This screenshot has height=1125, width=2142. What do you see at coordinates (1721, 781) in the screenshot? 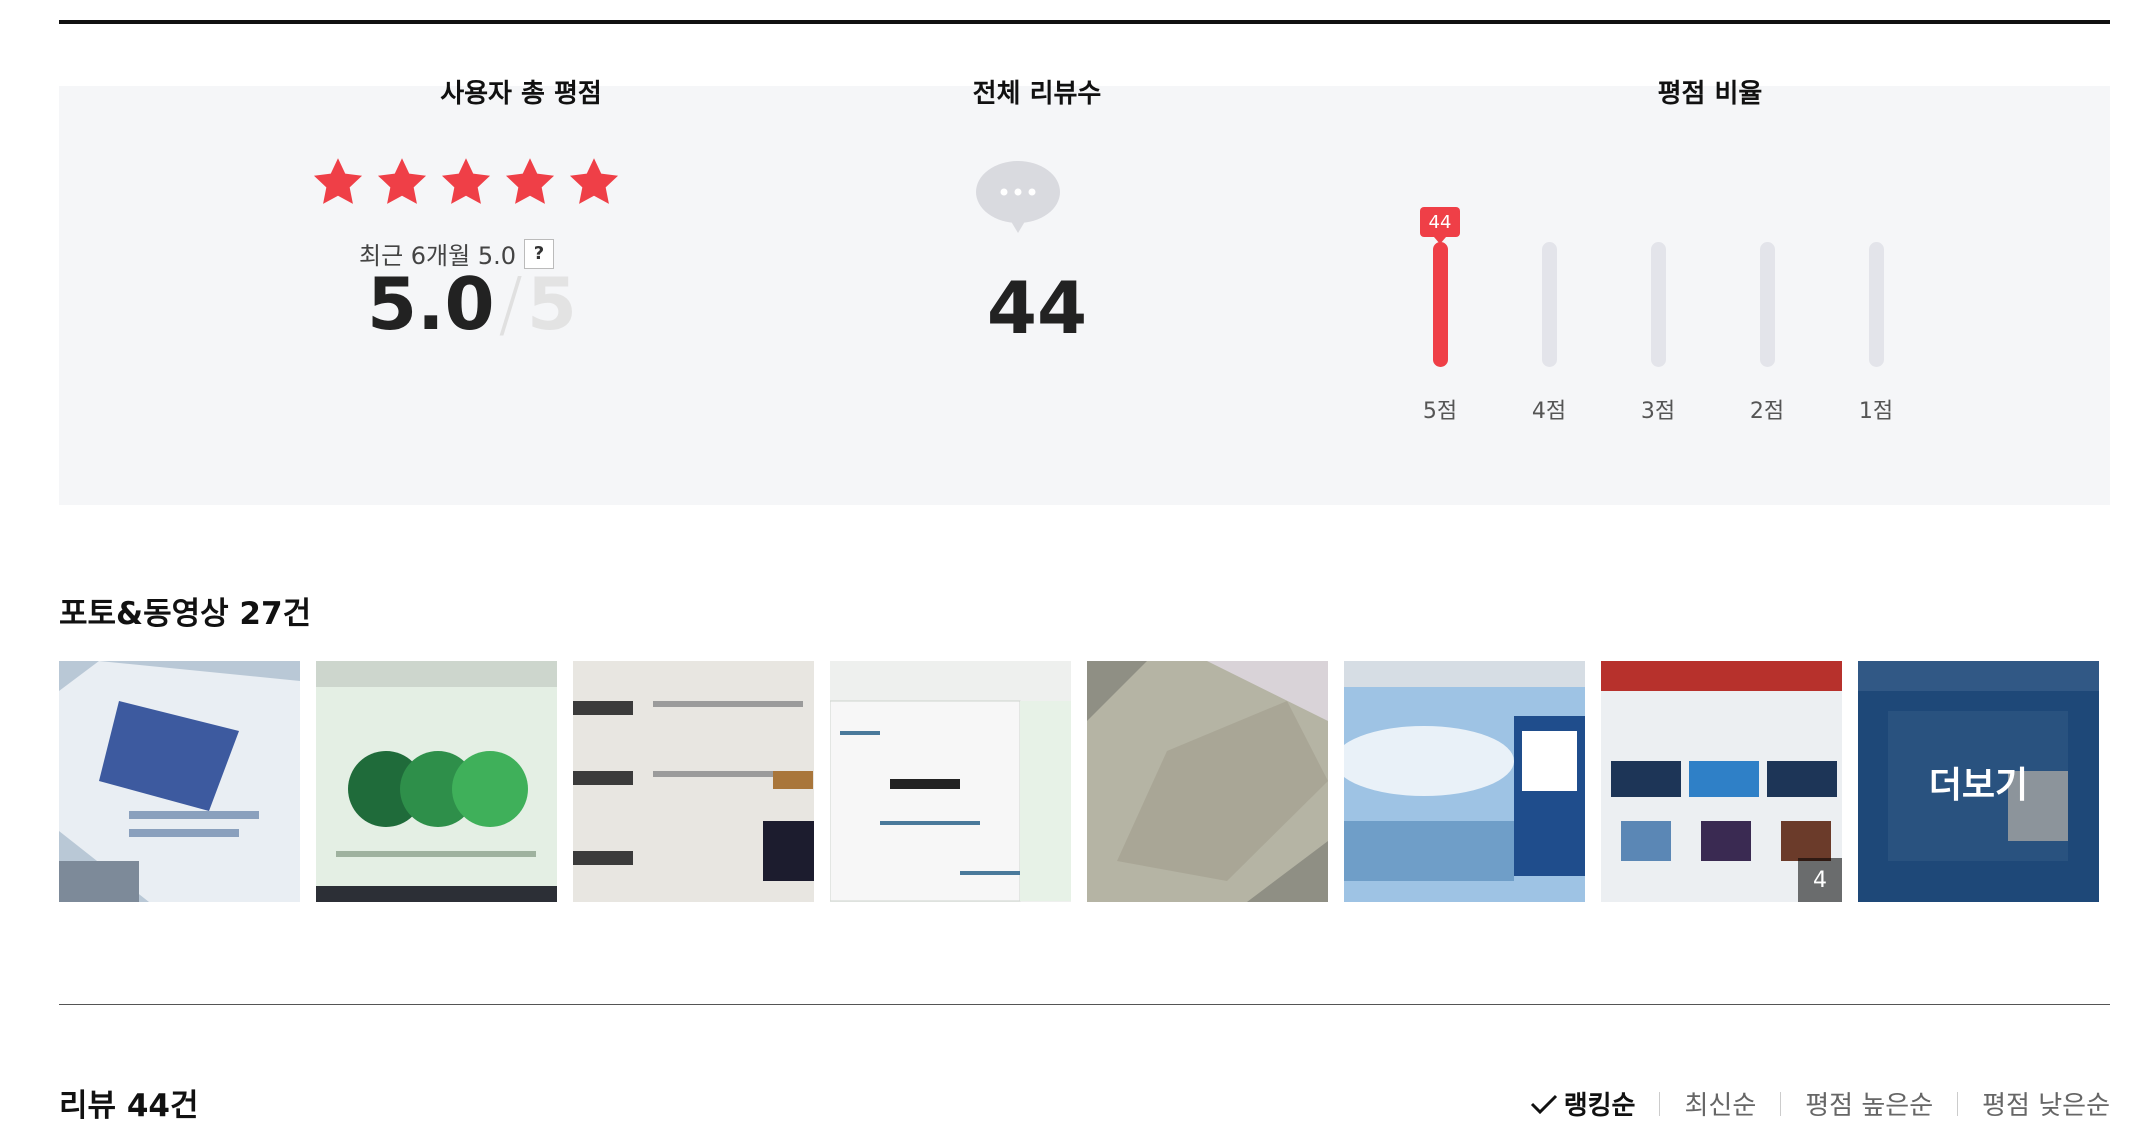
I see `photo-thumbnail: 4` at bounding box center [1721, 781].